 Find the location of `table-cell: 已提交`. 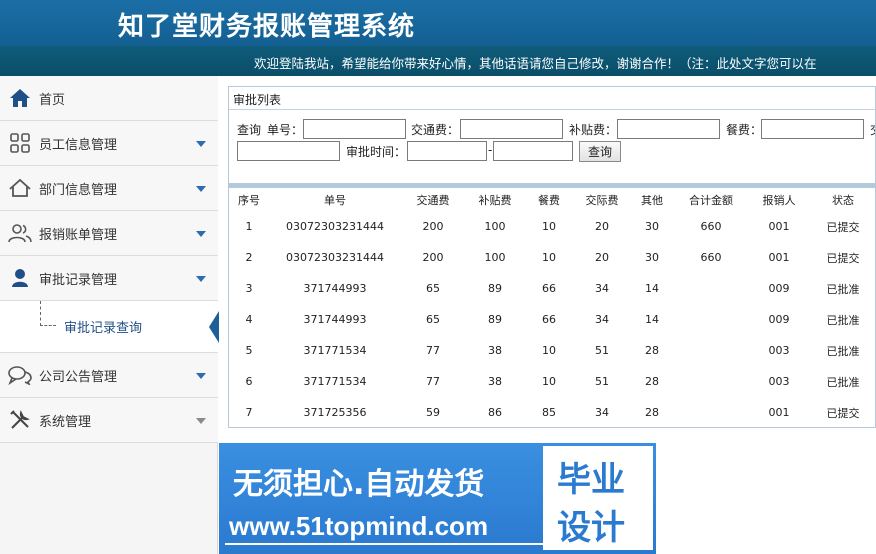

table-cell: 已提交 is located at coordinates (842, 226).